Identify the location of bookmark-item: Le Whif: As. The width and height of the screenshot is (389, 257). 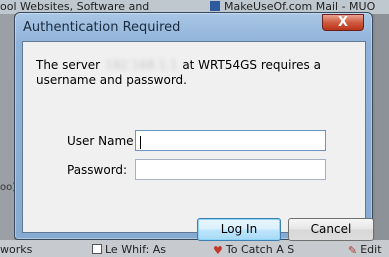
(129, 249).